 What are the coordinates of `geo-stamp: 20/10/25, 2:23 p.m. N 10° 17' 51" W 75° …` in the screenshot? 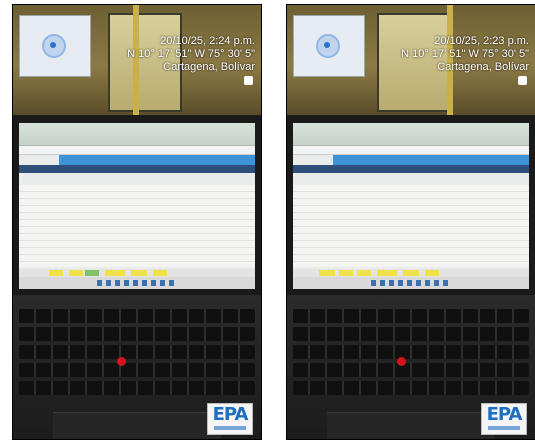 It's located at (465, 61).